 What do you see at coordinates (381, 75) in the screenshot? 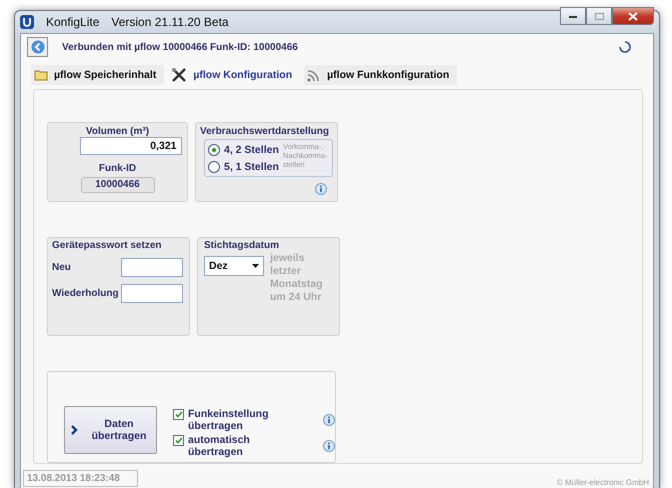
I see `tab: µflow Funkkonfiguration` at bounding box center [381, 75].